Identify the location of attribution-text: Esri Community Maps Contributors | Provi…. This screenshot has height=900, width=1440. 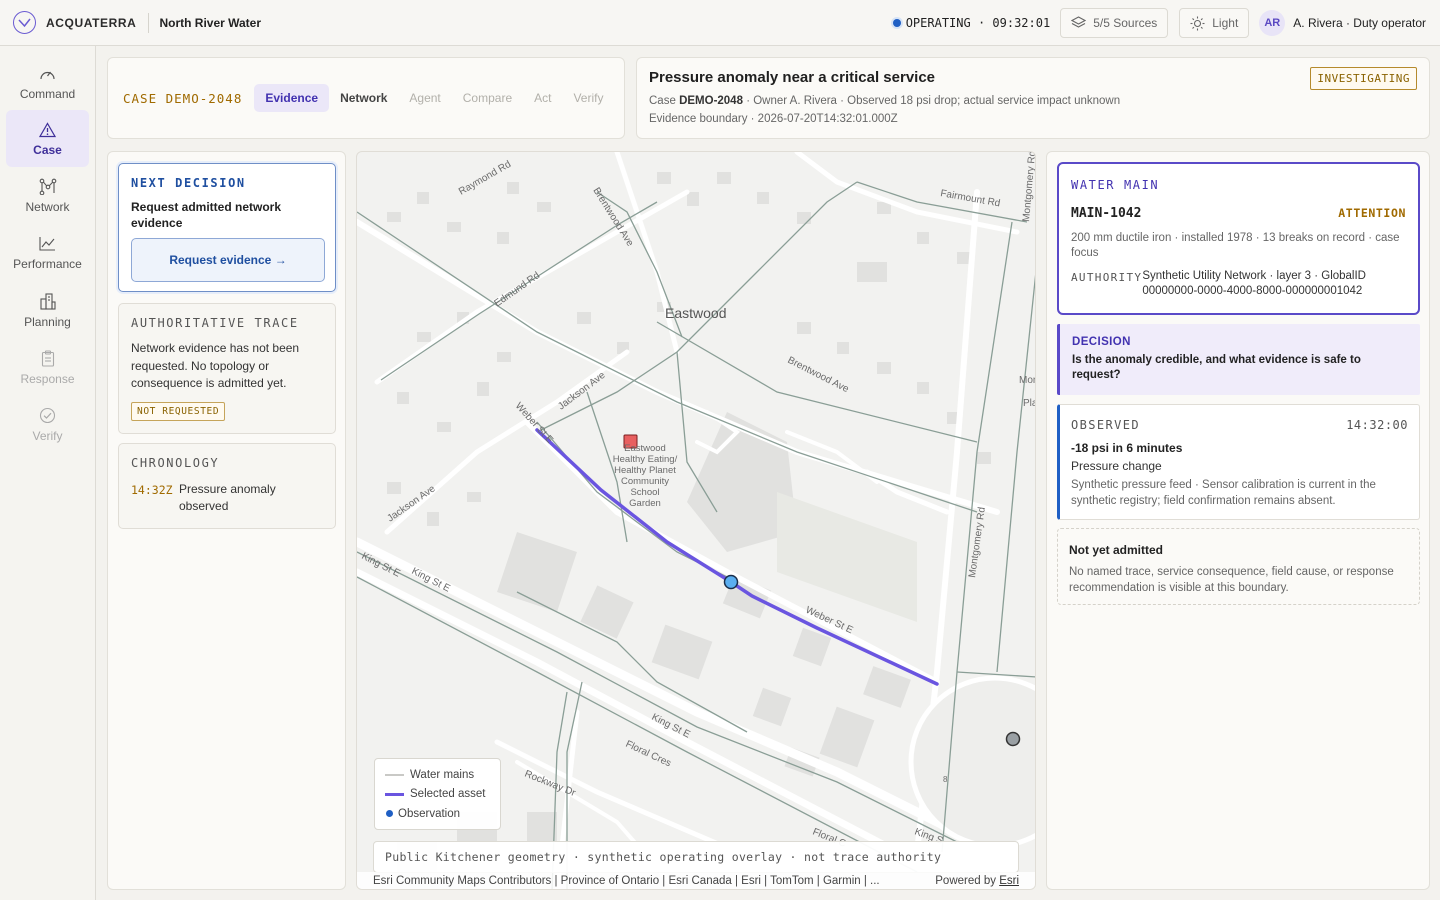
(626, 881).